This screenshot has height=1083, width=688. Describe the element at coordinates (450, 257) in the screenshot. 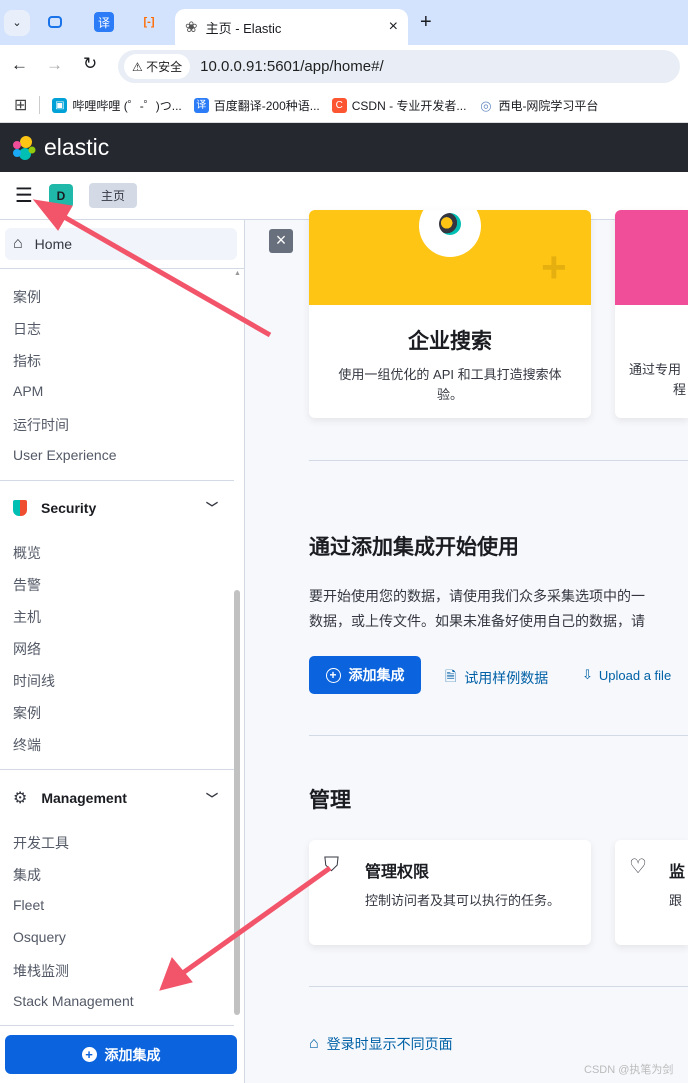

I see `card-banner: +` at that location.